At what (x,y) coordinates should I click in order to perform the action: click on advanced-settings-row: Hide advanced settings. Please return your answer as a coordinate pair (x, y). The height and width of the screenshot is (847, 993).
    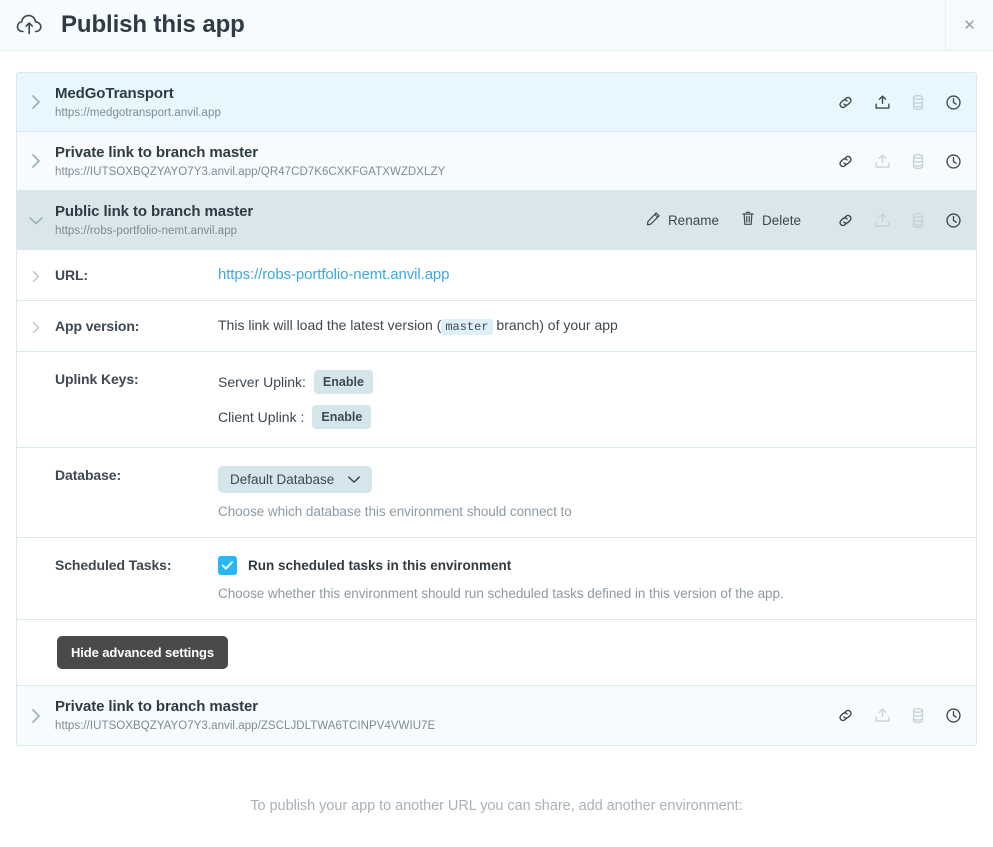
    Looking at the image, I should click on (496, 653).